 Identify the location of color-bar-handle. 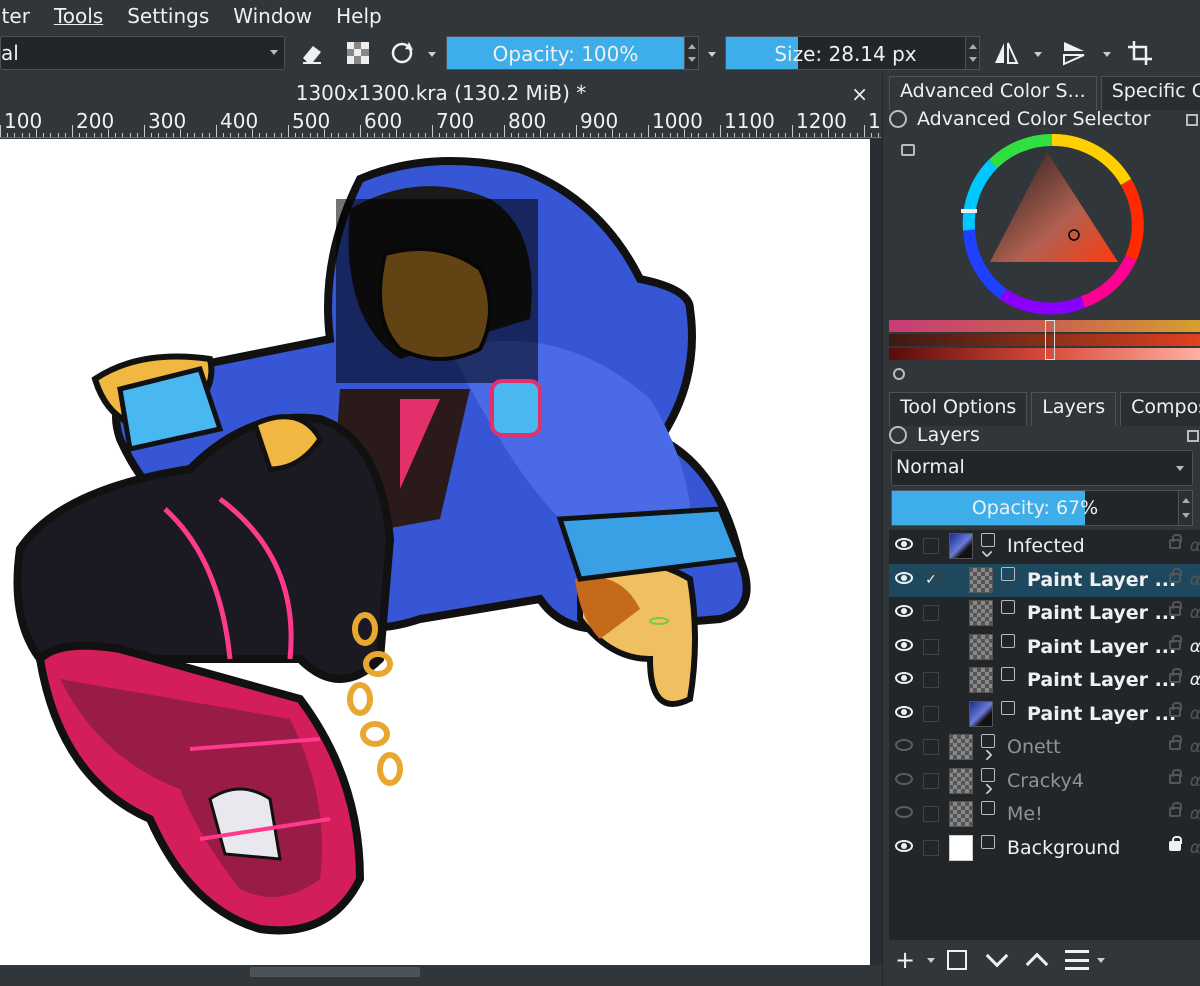
(1050, 340).